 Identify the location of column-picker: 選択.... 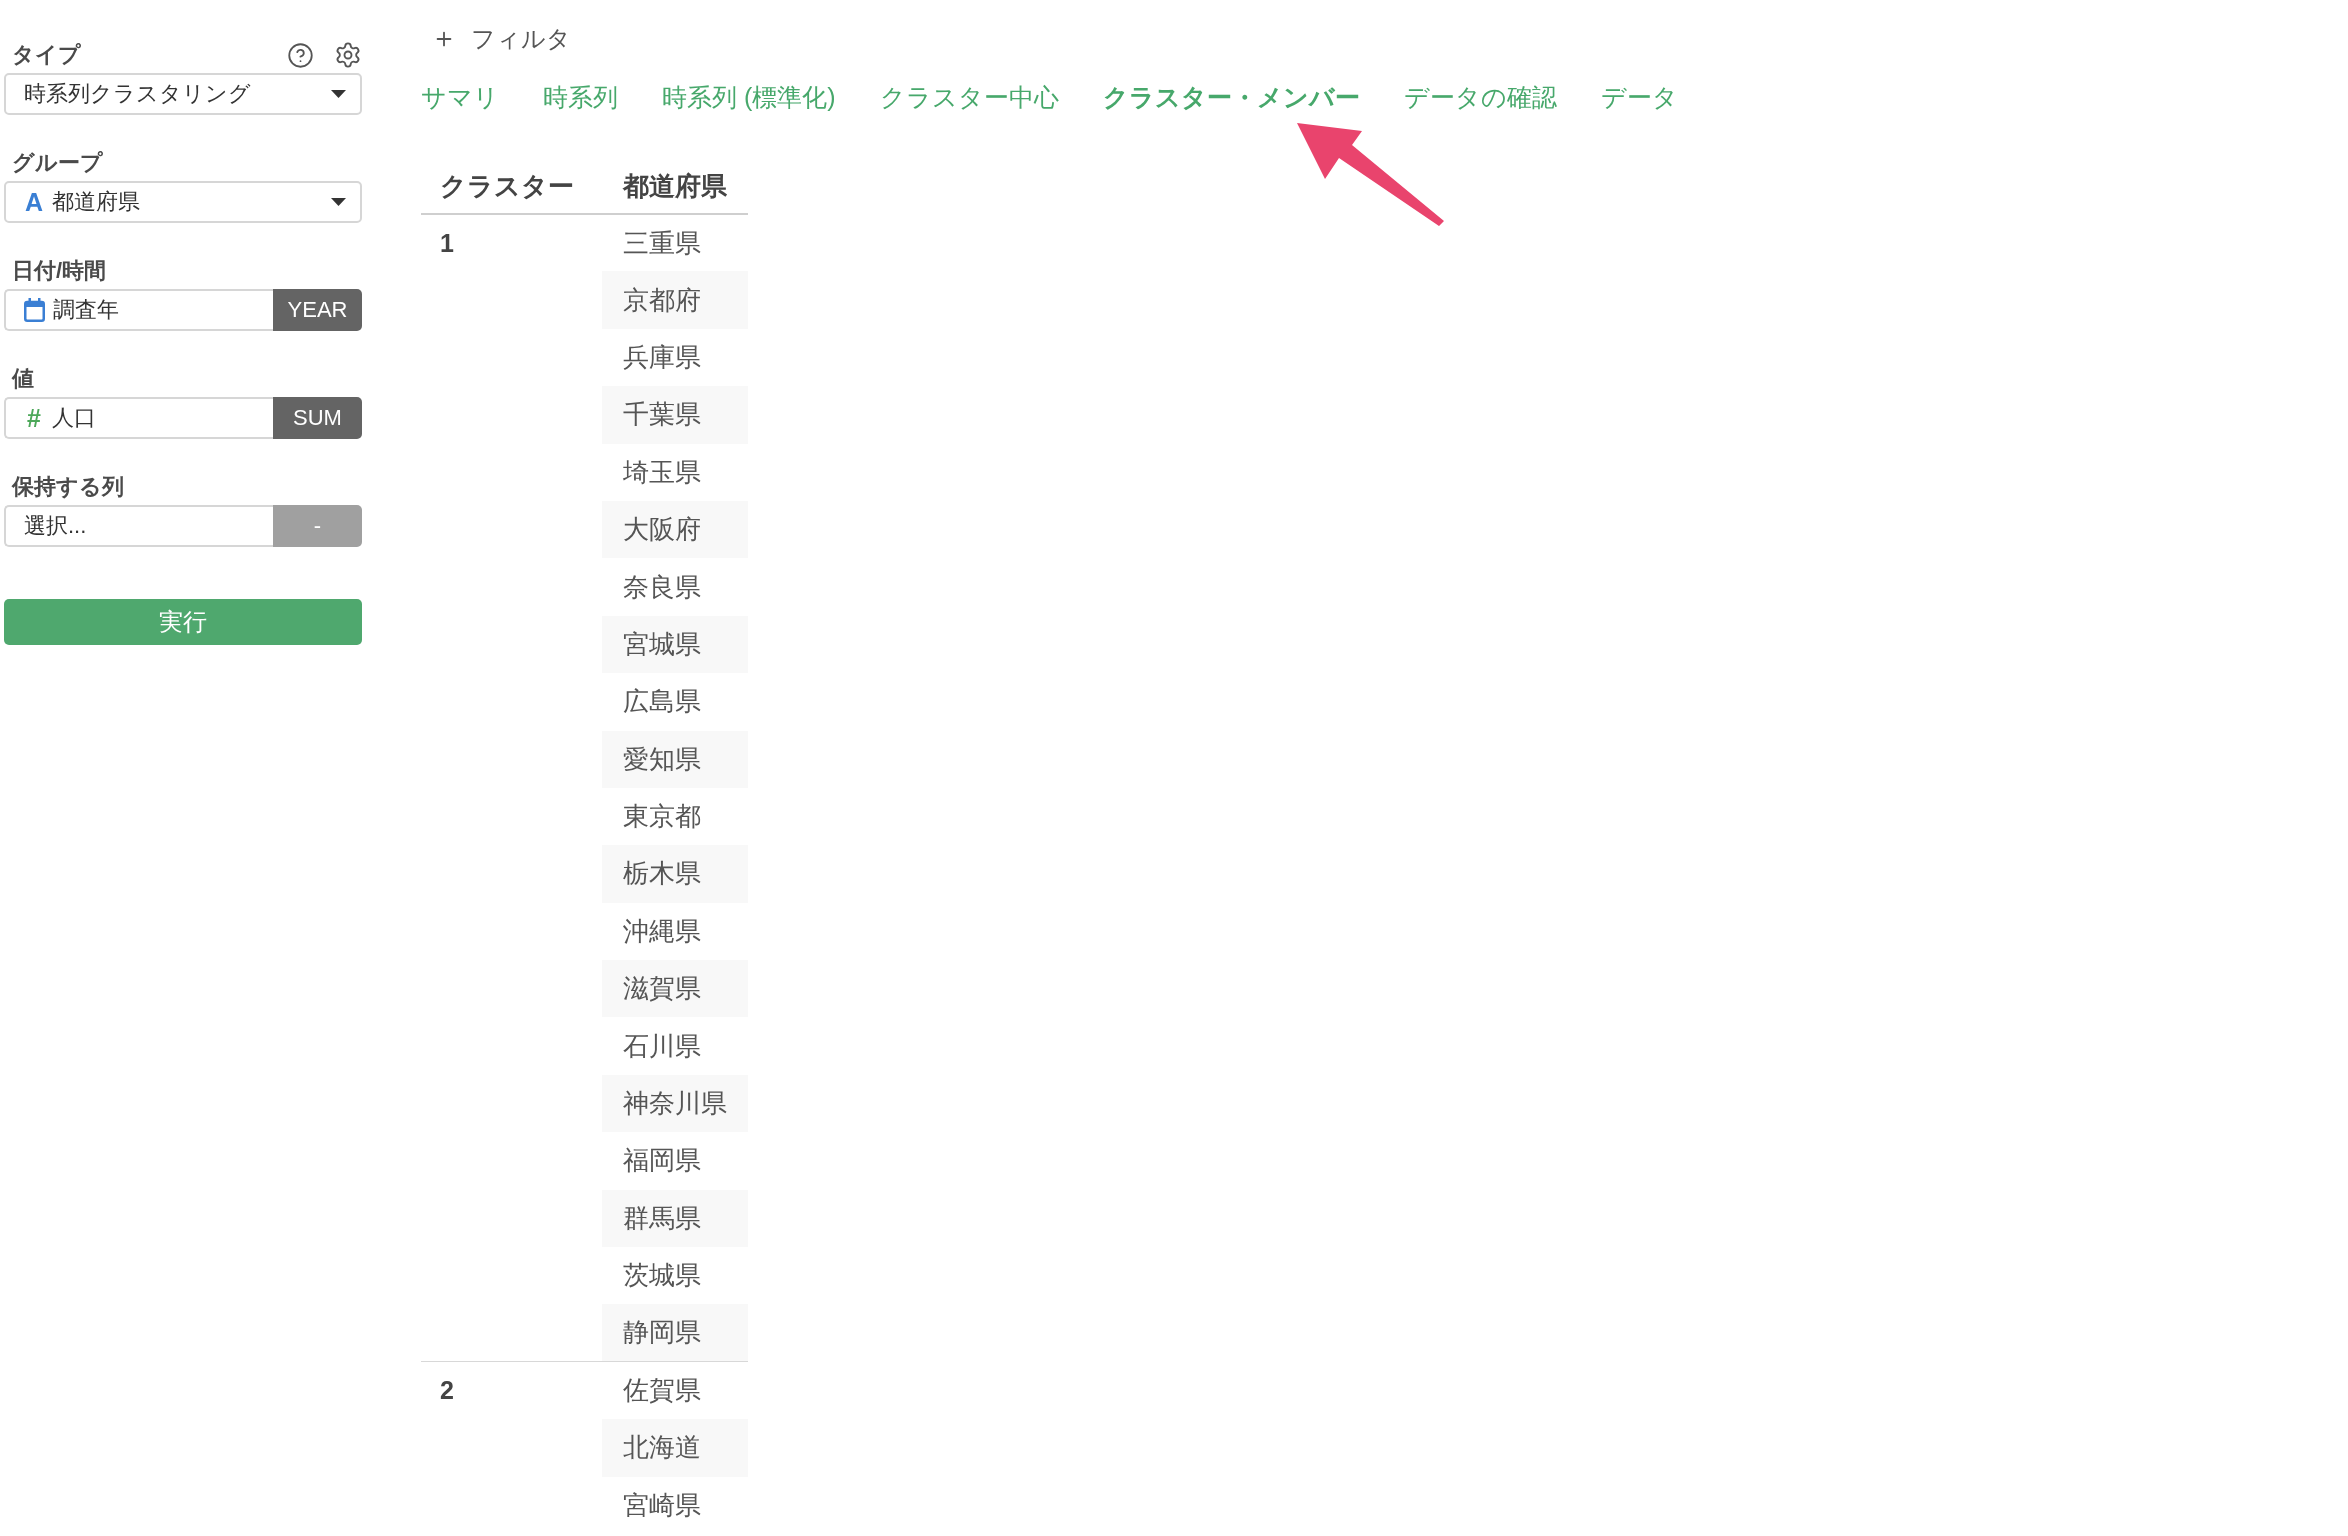
(138, 526).